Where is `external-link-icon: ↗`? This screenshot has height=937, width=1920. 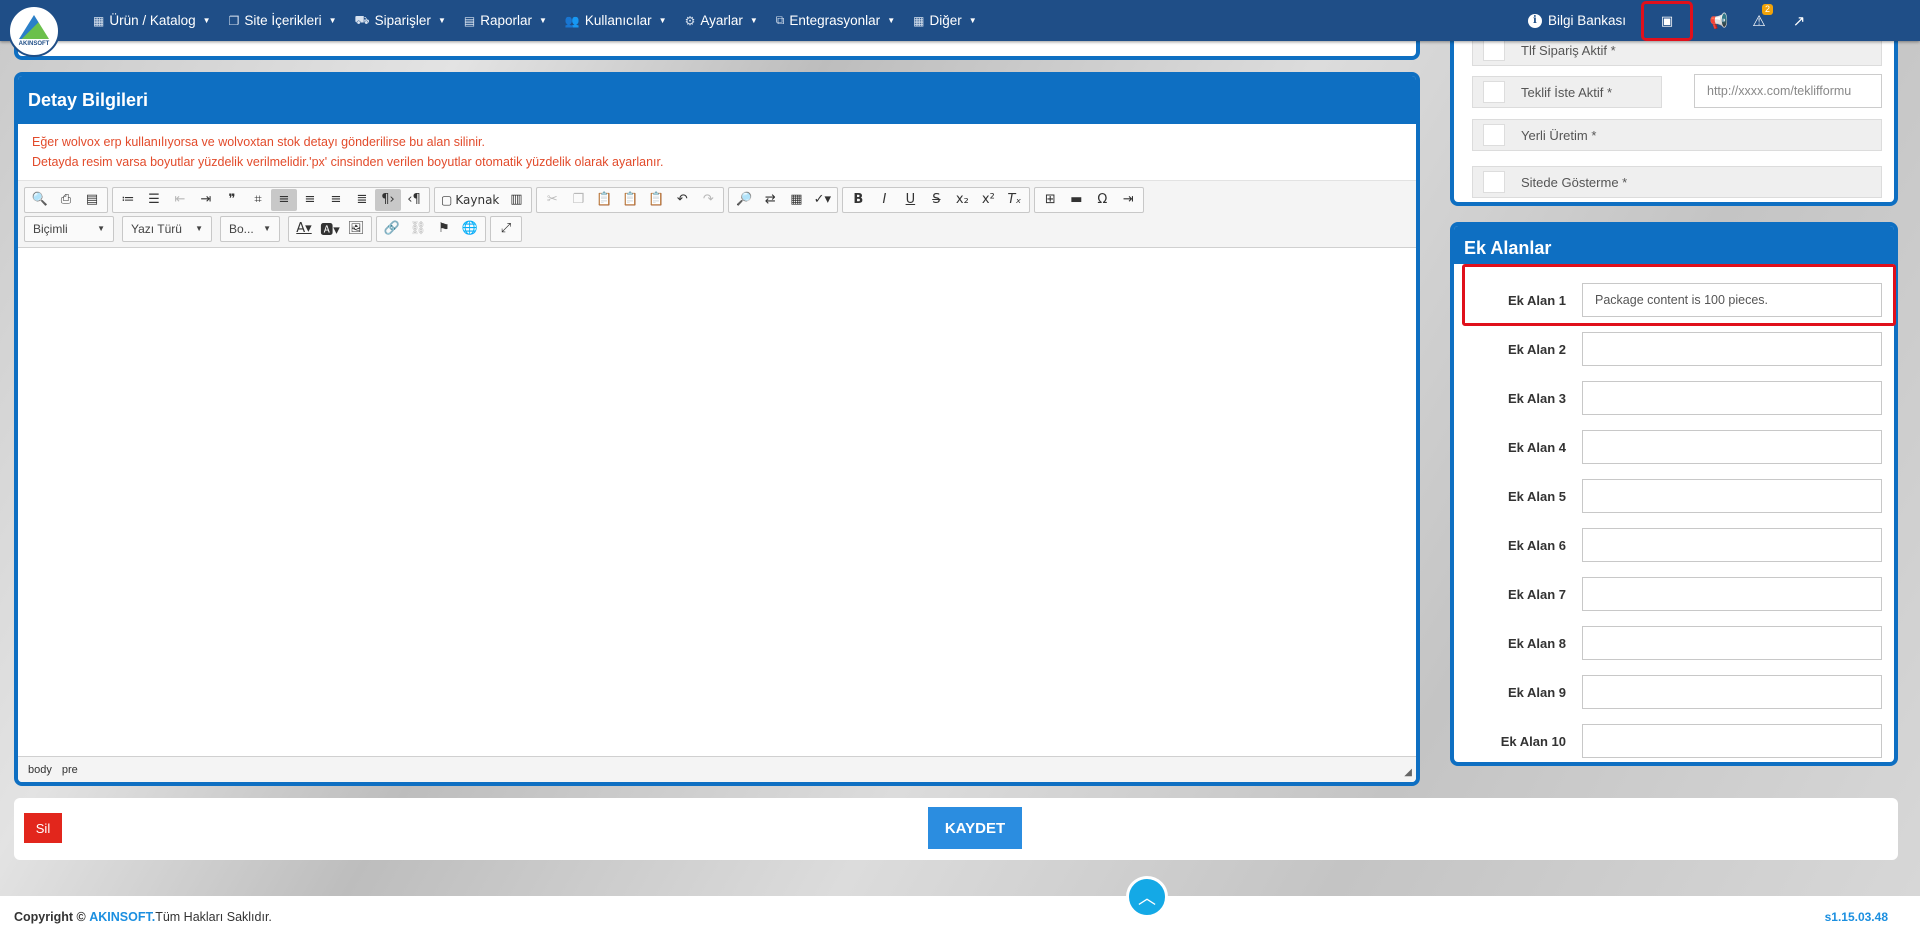 external-link-icon: ↗ is located at coordinates (1799, 21).